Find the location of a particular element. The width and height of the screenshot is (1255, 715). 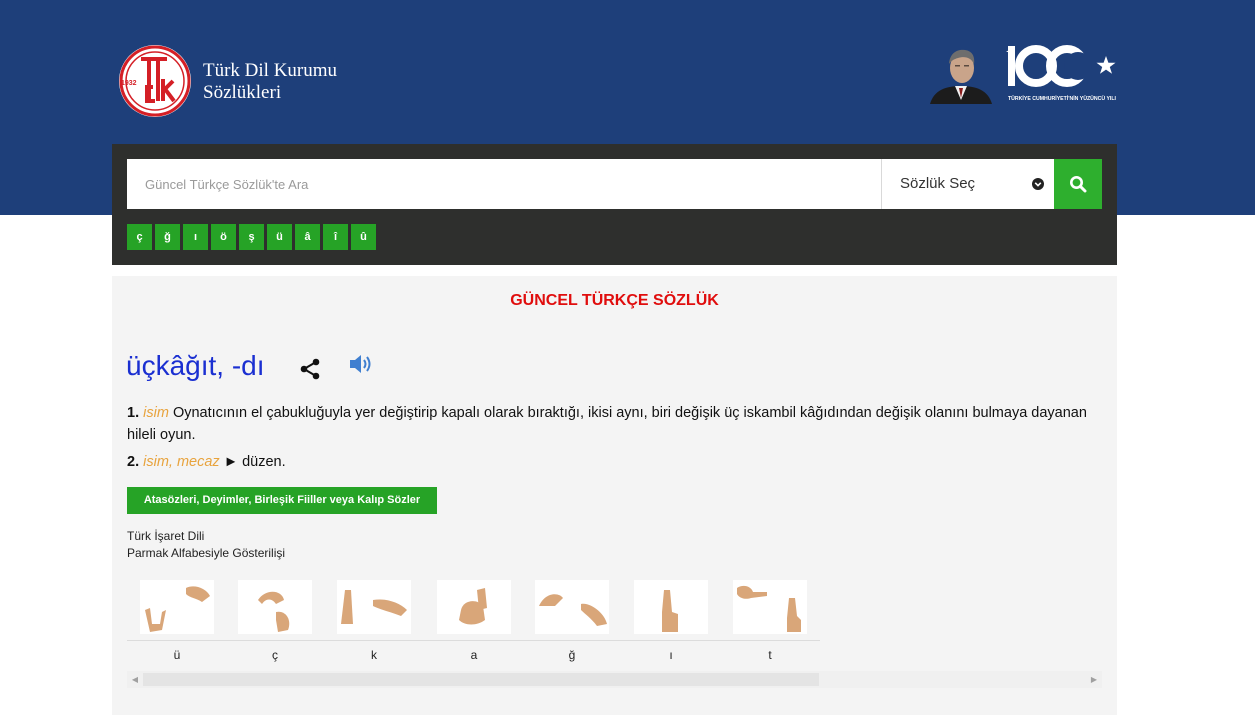

search-panel: Sözlük Seç ç ğ ı ö ş ü â î û is located at coordinates (614, 204).